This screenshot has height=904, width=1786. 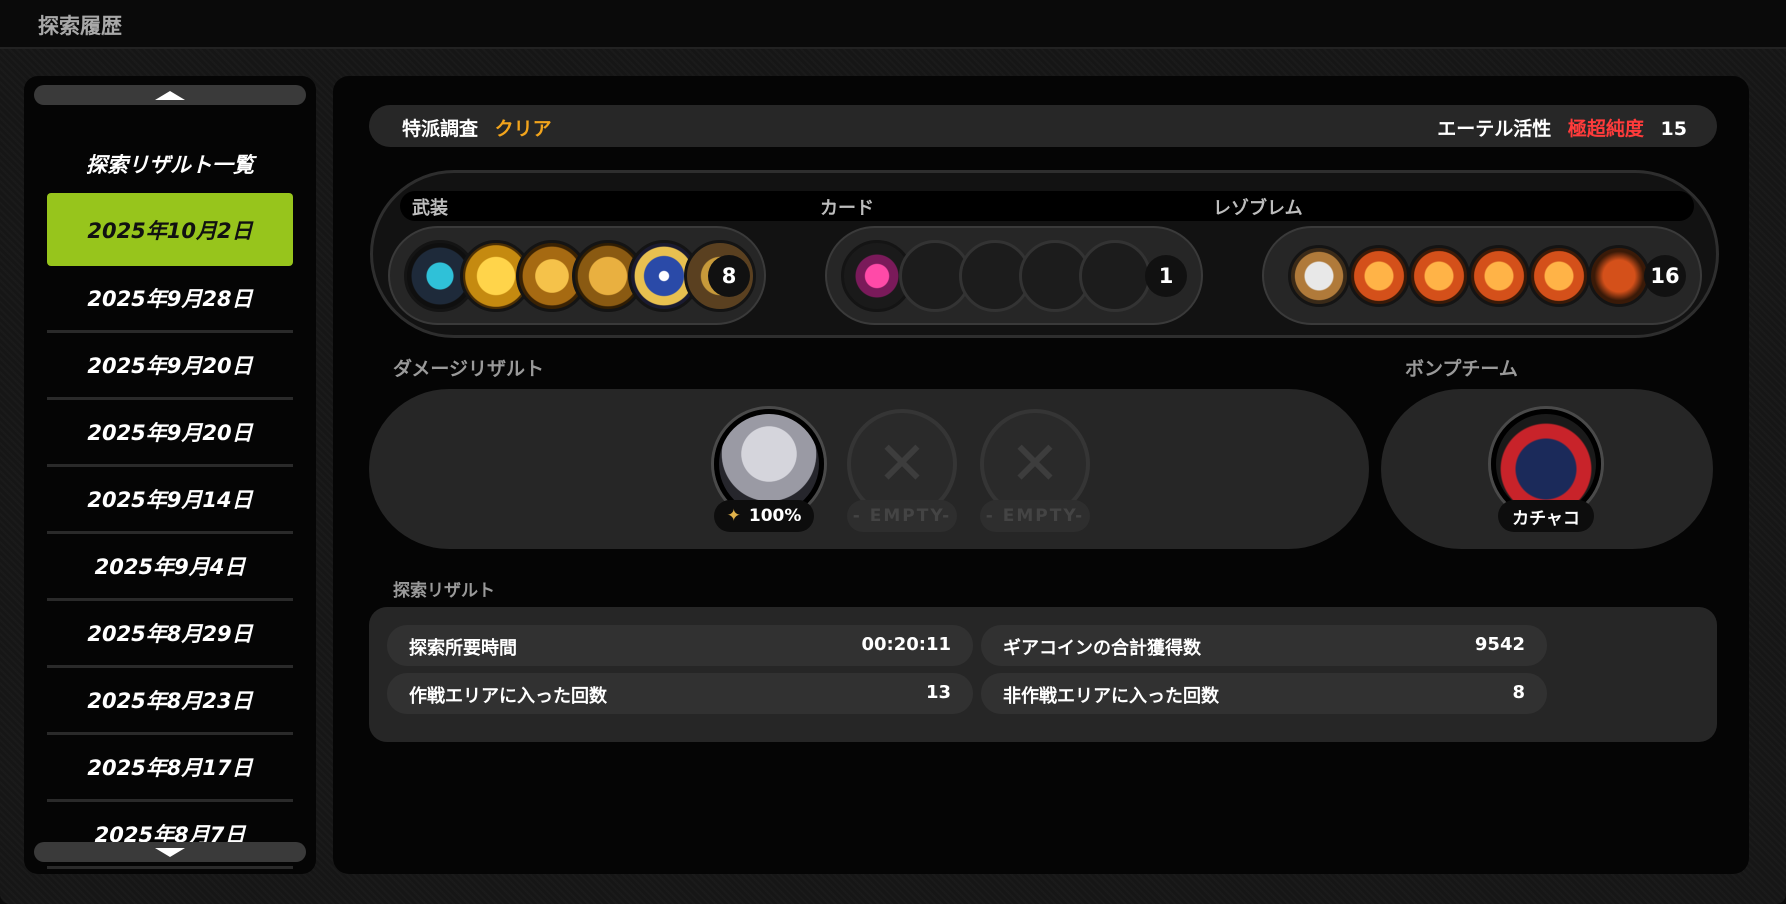 What do you see at coordinates (508, 696) in the screenshot?
I see `stat-label: 作戦エリアに入った回数` at bounding box center [508, 696].